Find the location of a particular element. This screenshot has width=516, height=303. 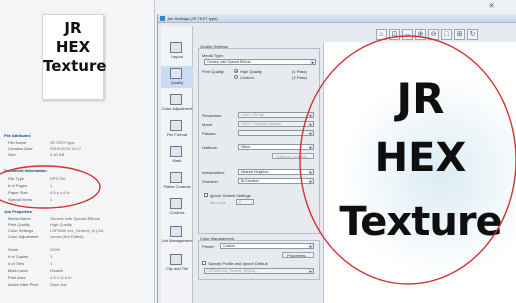

grid-icon: ⊞ is located at coordinates (459, 34).